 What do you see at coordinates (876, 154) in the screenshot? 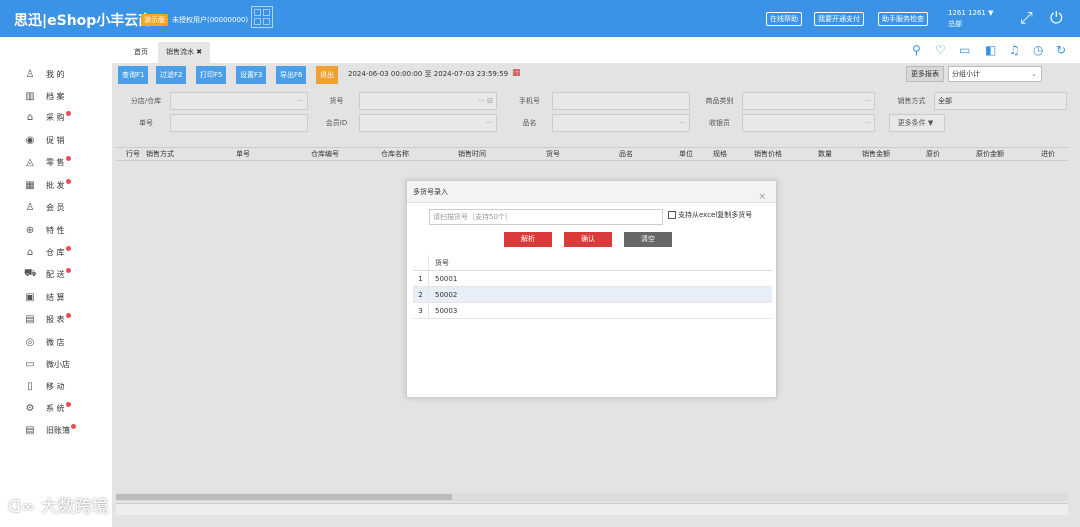
I see `col-sale-amount: 销售金额` at bounding box center [876, 154].